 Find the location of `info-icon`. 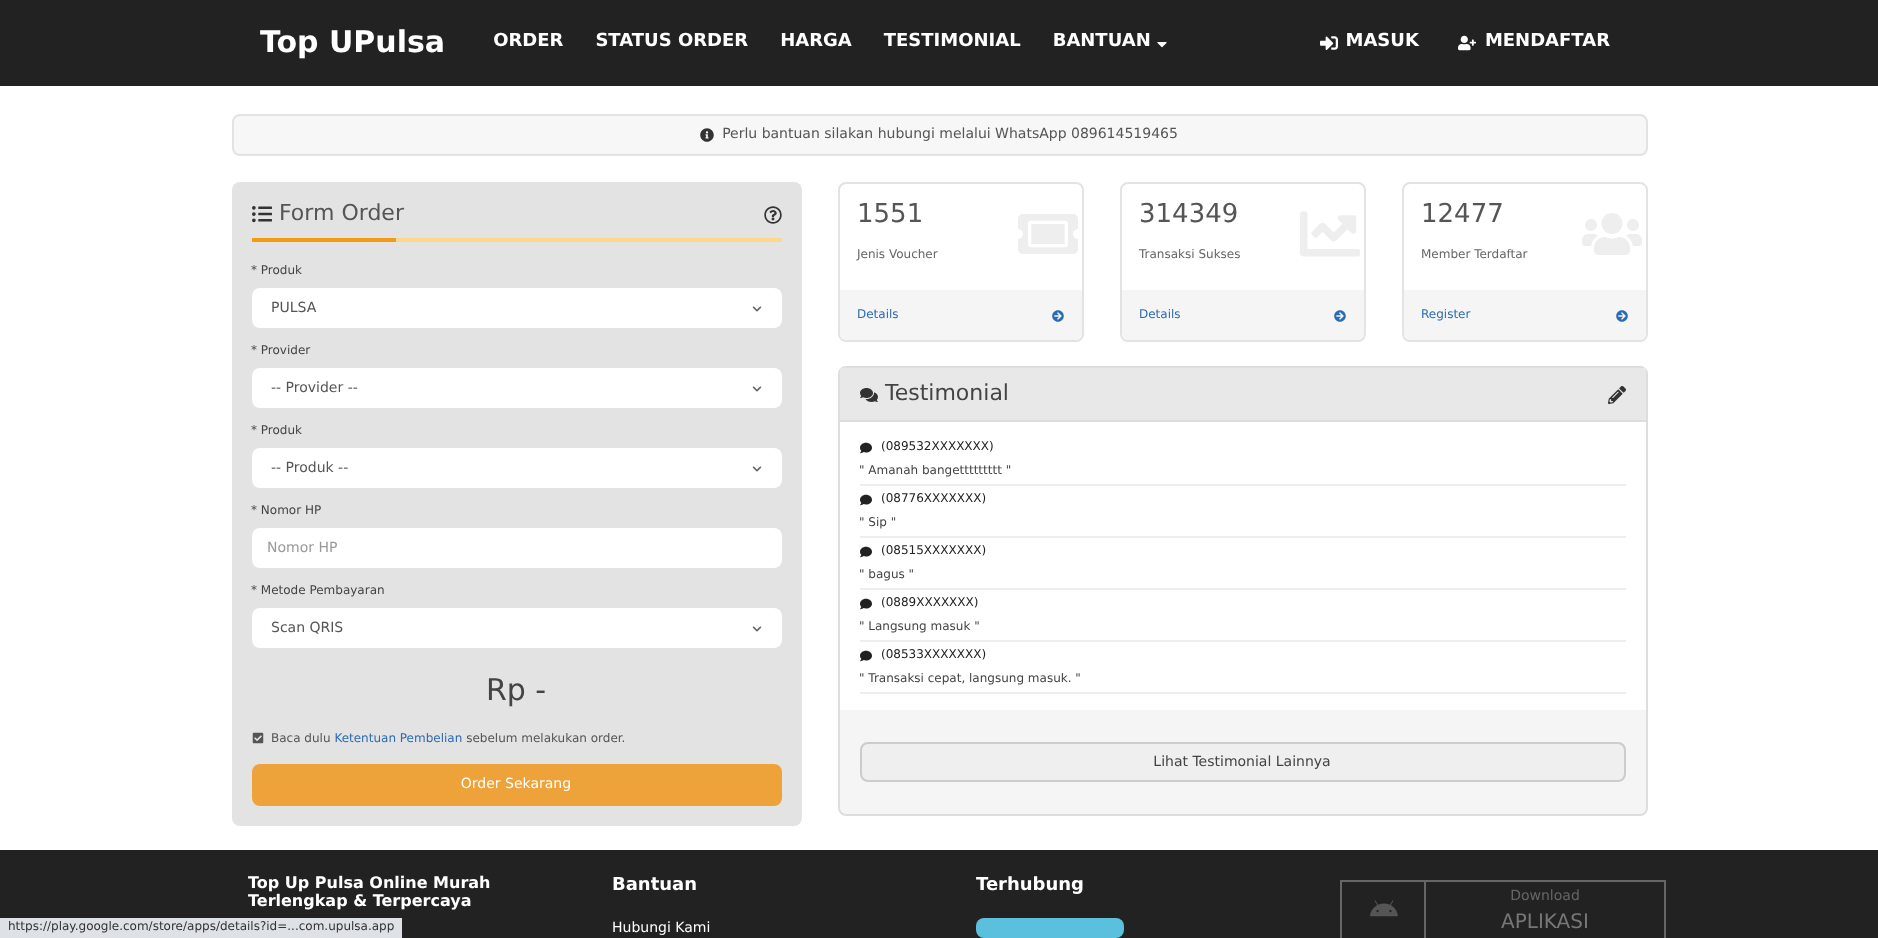

info-icon is located at coordinates (707, 135).